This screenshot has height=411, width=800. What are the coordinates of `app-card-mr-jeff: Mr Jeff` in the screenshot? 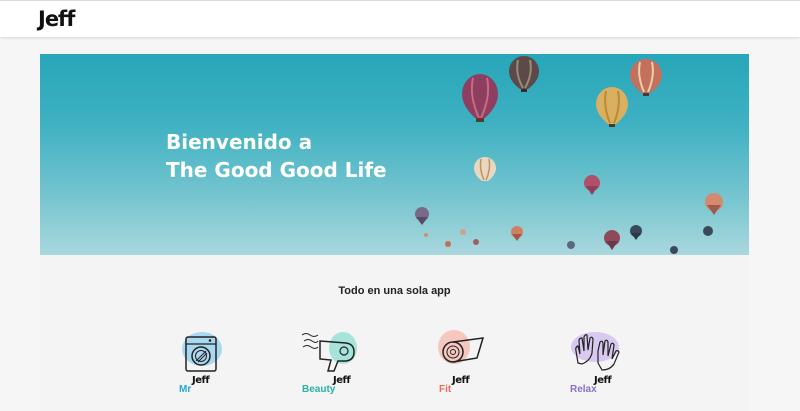 It's located at (219, 367).